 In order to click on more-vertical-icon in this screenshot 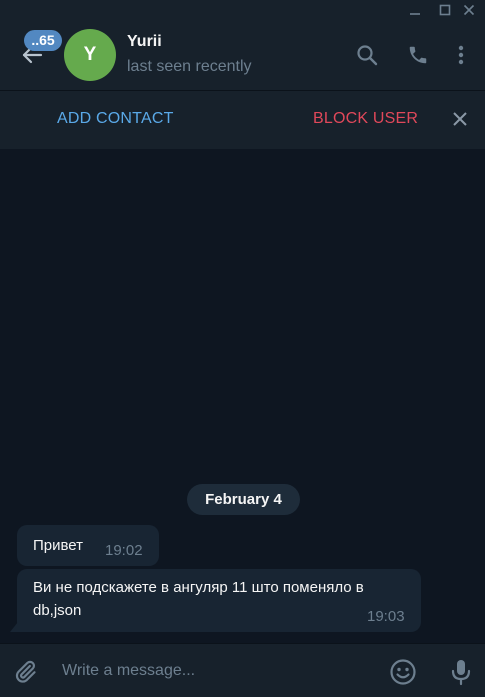, I will do `click(461, 55)`.